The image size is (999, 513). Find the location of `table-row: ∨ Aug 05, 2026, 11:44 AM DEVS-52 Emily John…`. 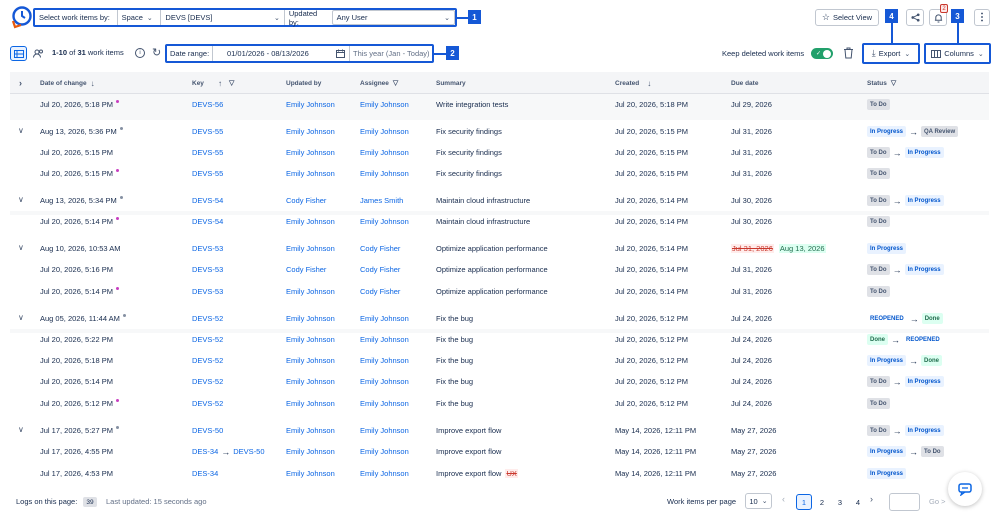

table-row: ∨ Aug 05, 2026, 11:44 AM DEVS-52 Emily John… is located at coordinates (499, 318).